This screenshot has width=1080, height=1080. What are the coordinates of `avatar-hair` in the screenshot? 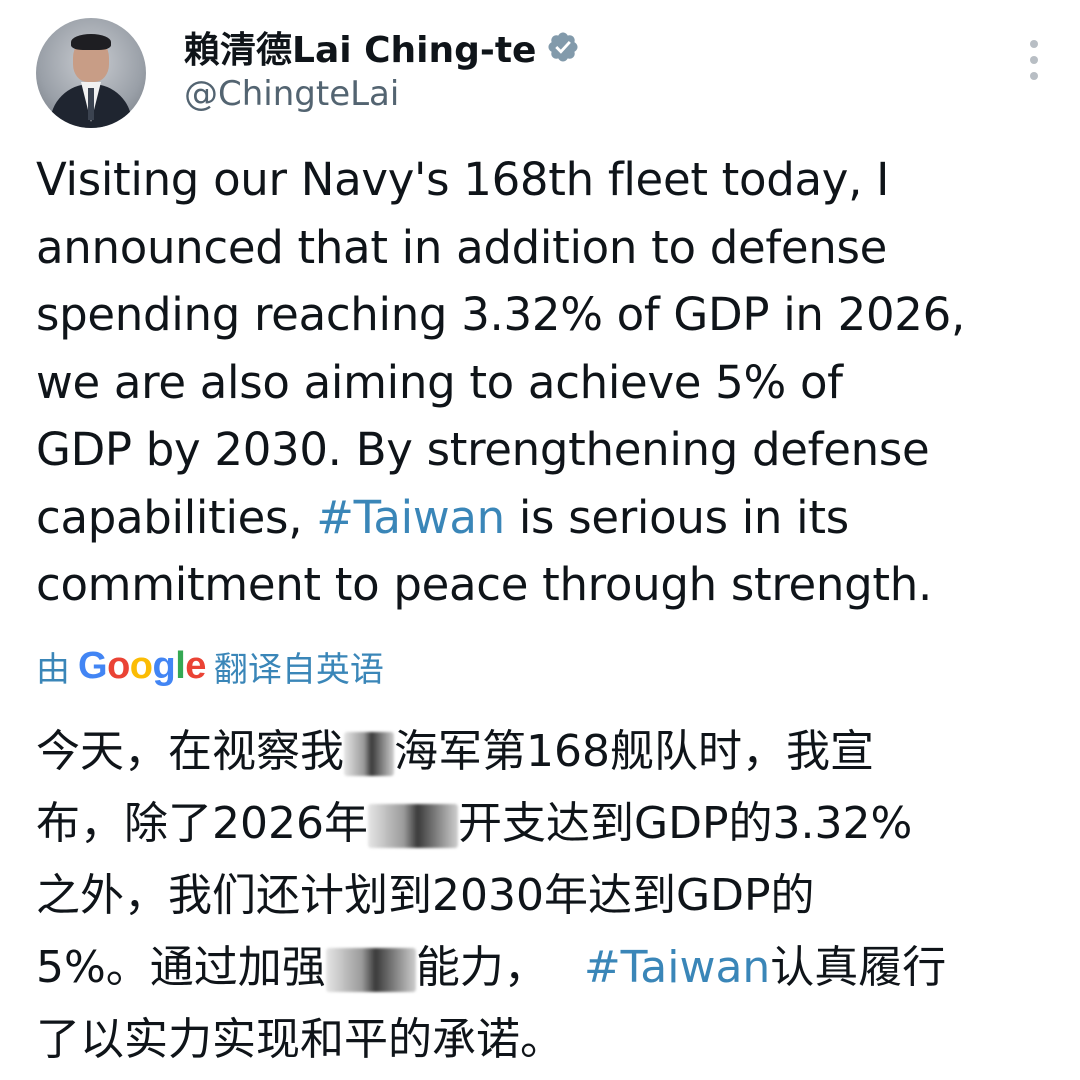 It's located at (91, 42).